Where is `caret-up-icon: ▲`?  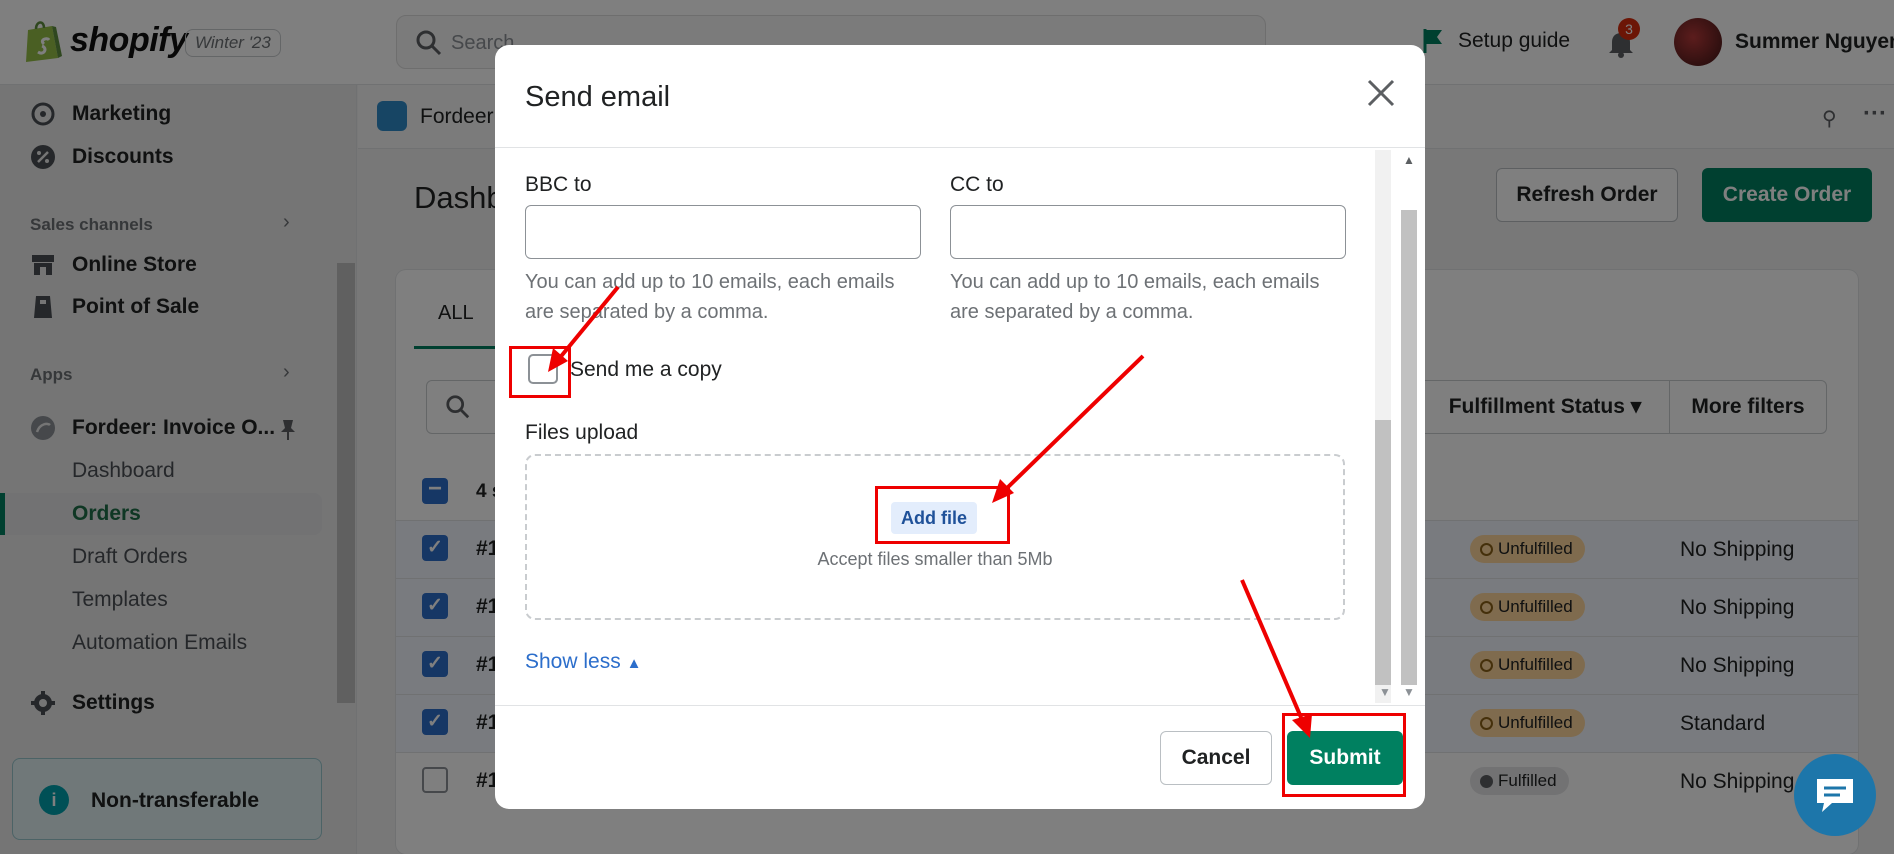
caret-up-icon: ▲ is located at coordinates (634, 663).